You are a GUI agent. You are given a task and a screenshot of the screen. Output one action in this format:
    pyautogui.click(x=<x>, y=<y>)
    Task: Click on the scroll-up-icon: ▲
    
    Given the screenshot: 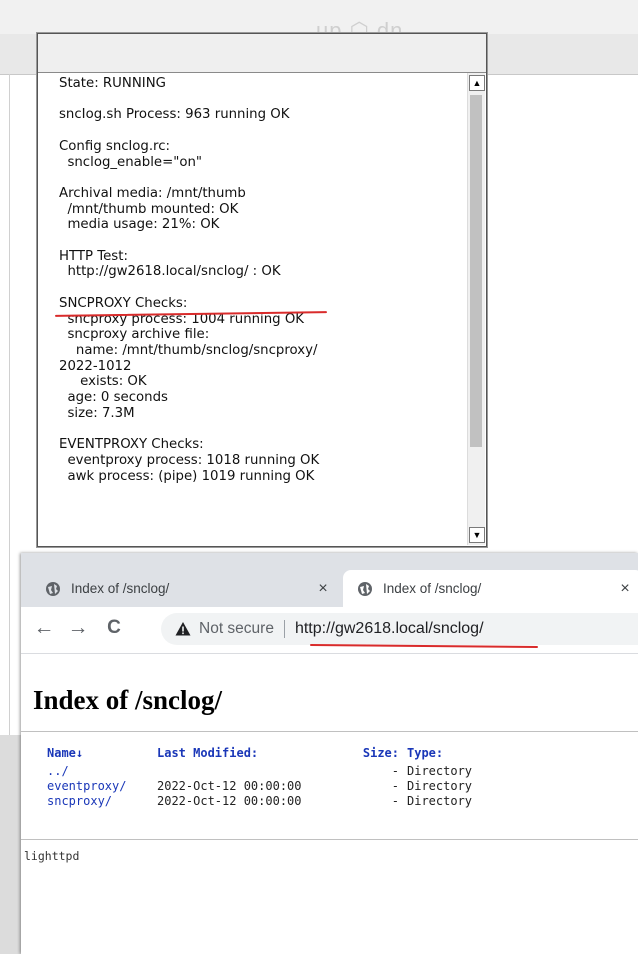 What is the action you would take?
    pyautogui.click(x=477, y=83)
    